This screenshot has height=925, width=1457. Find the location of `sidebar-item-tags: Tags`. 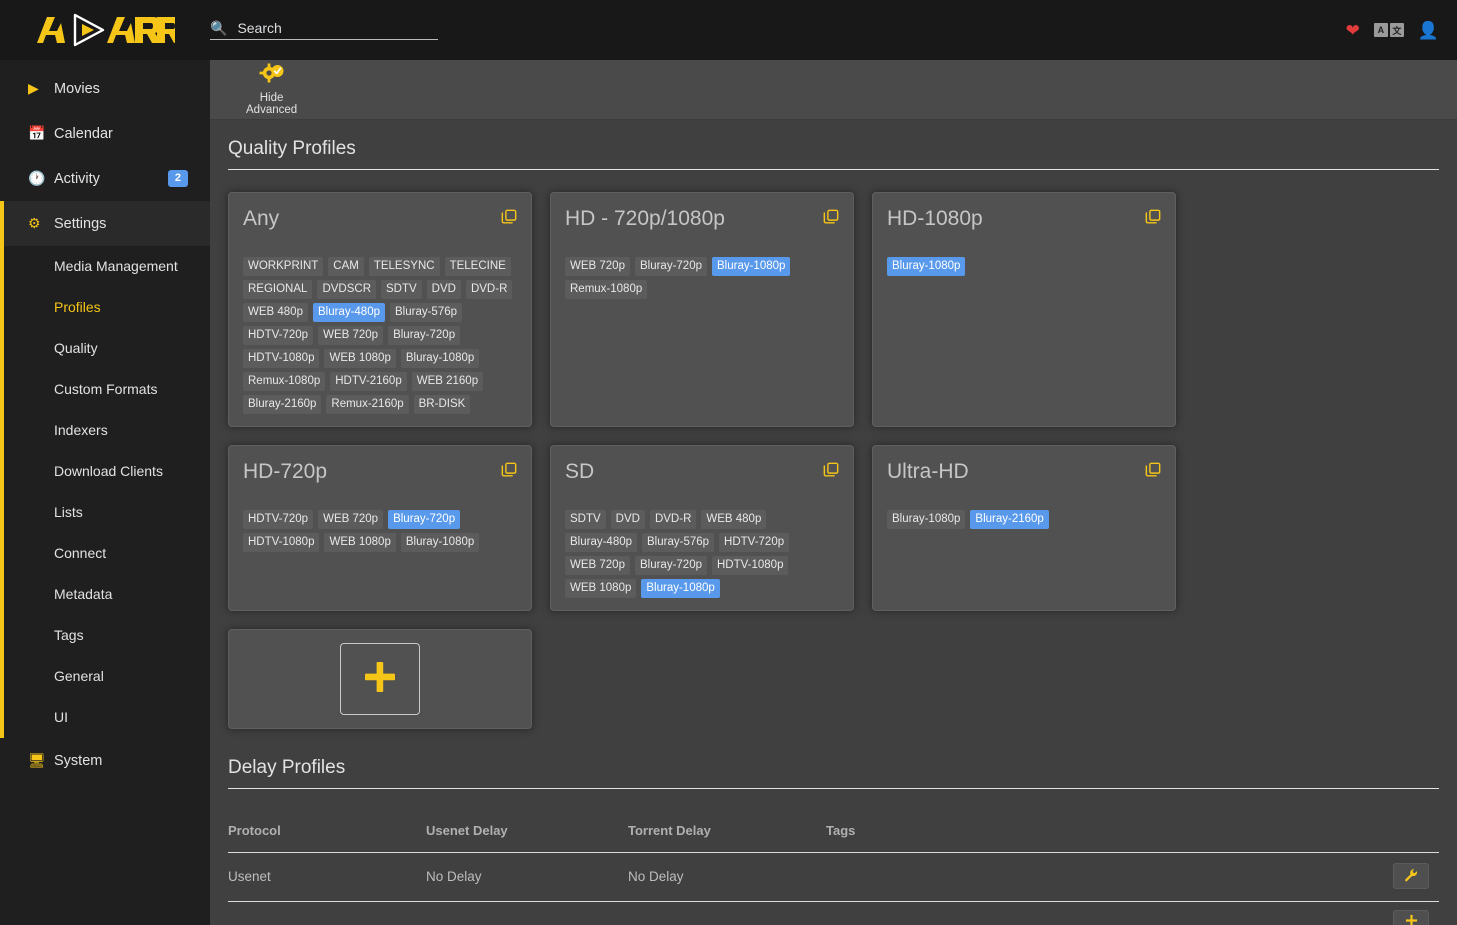

sidebar-item-tags: Tags is located at coordinates (107, 635).